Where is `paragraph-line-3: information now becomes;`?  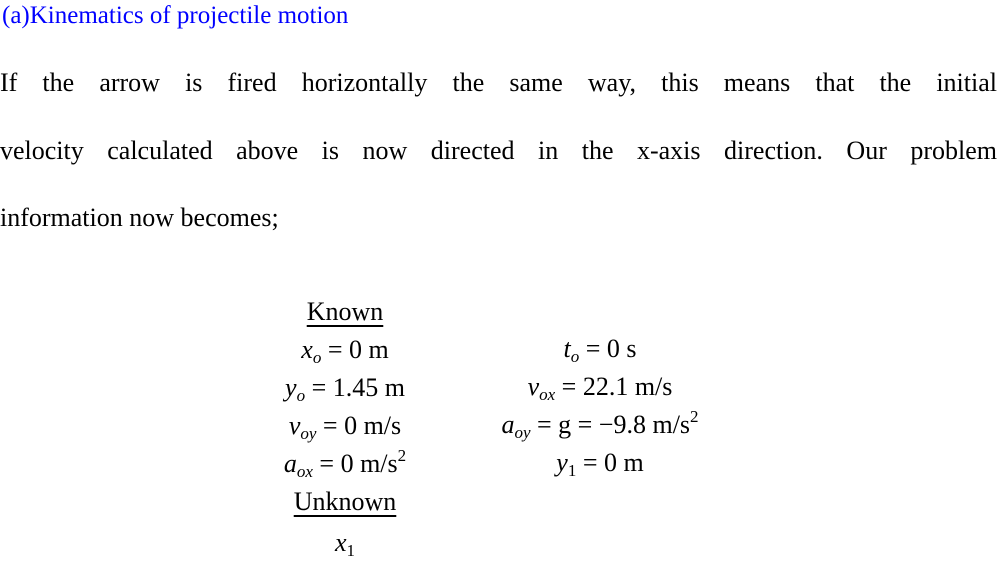 paragraph-line-3: information now becomes; is located at coordinates (139, 217).